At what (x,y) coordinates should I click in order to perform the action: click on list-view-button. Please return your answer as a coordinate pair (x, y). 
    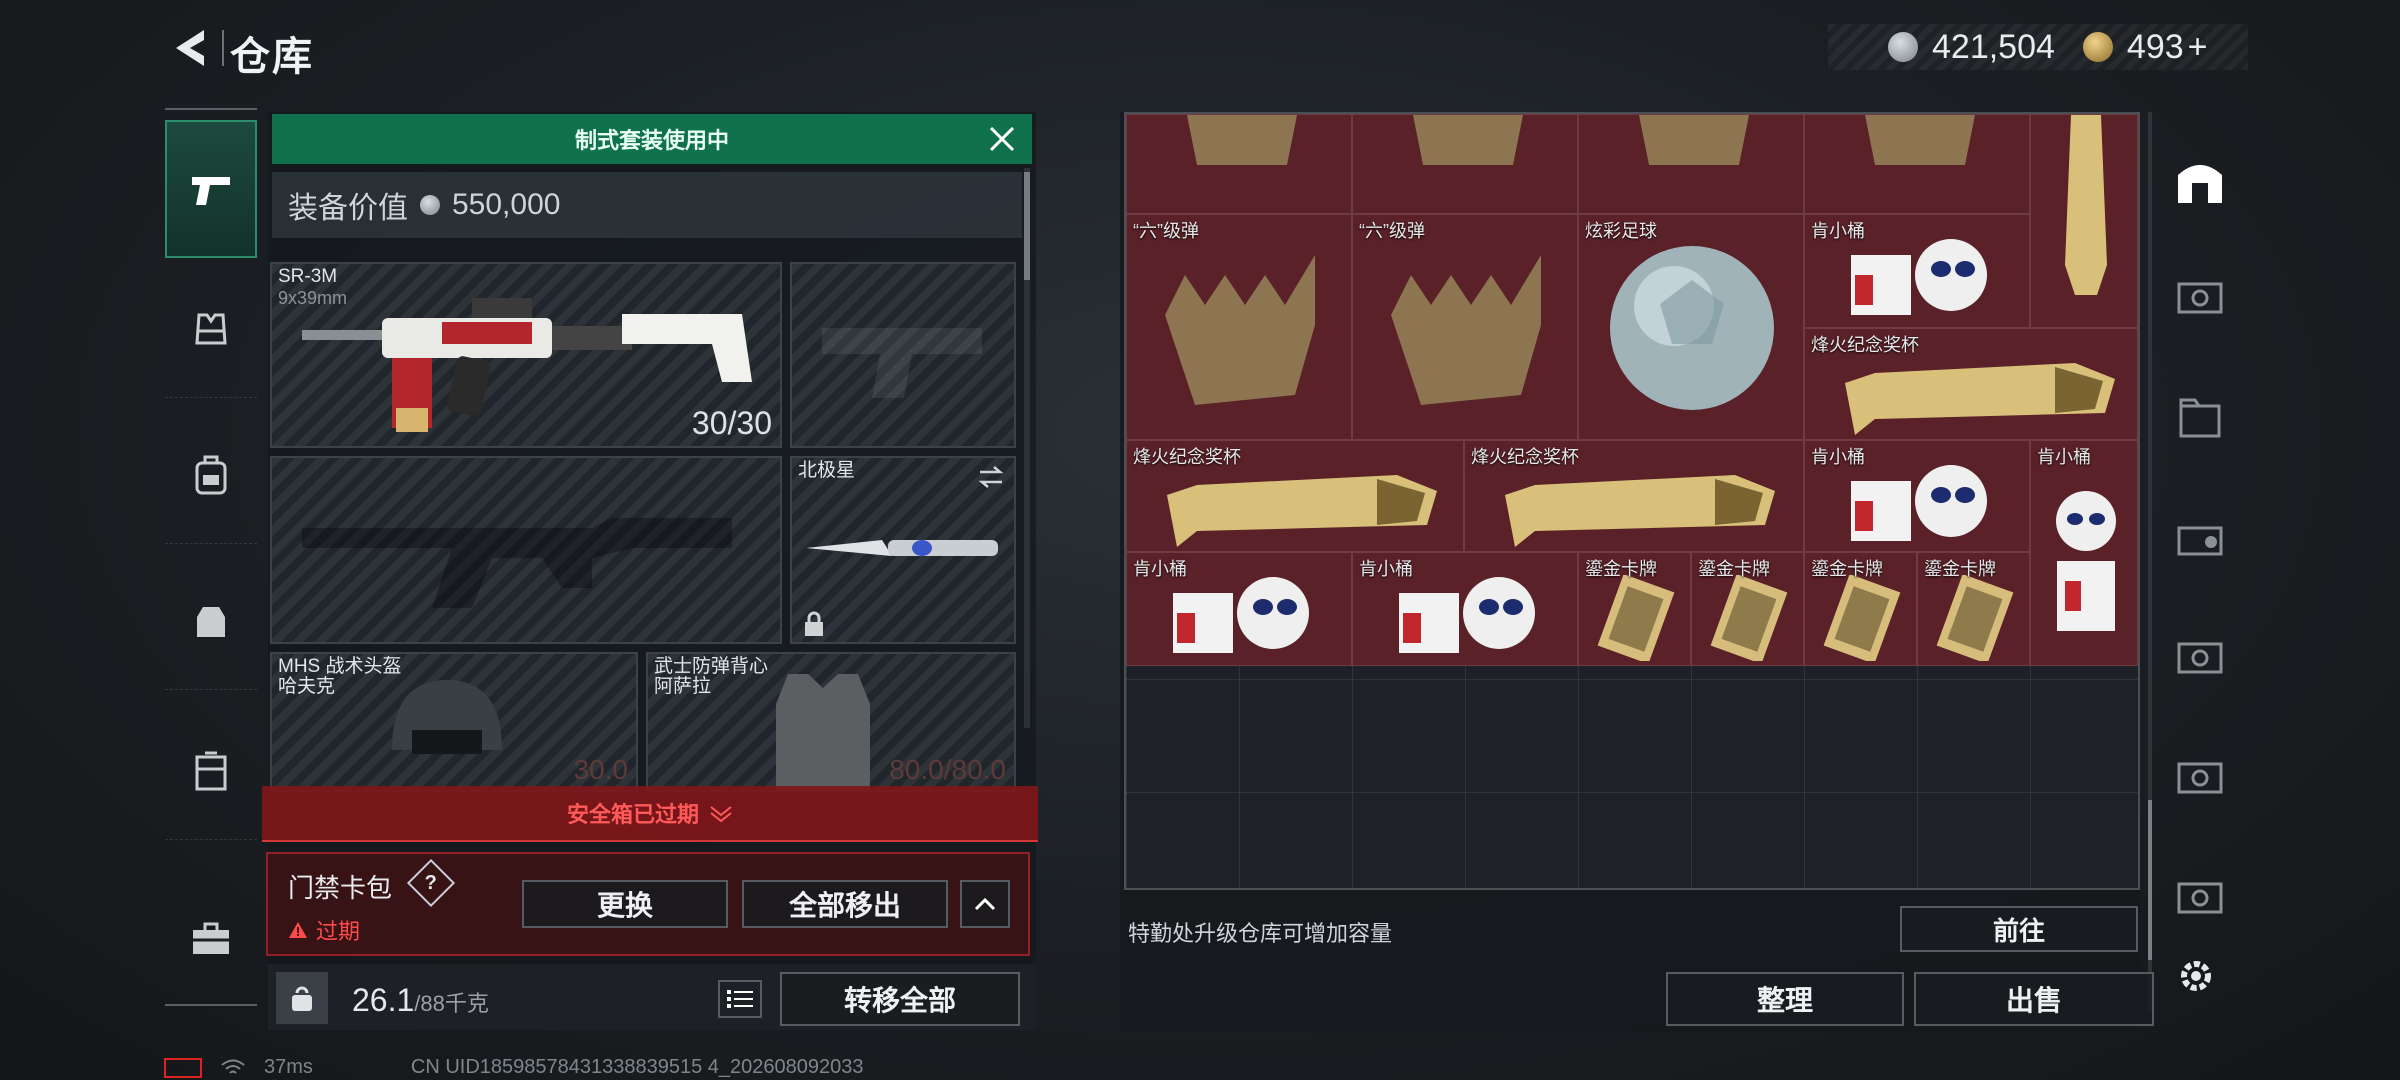
    Looking at the image, I should click on (740, 999).